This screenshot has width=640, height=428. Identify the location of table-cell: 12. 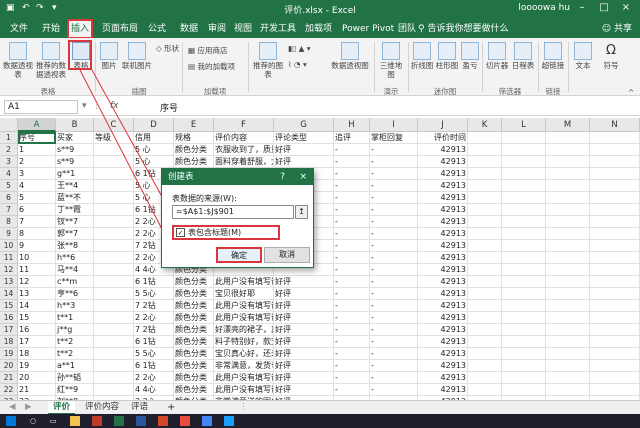
(37, 282).